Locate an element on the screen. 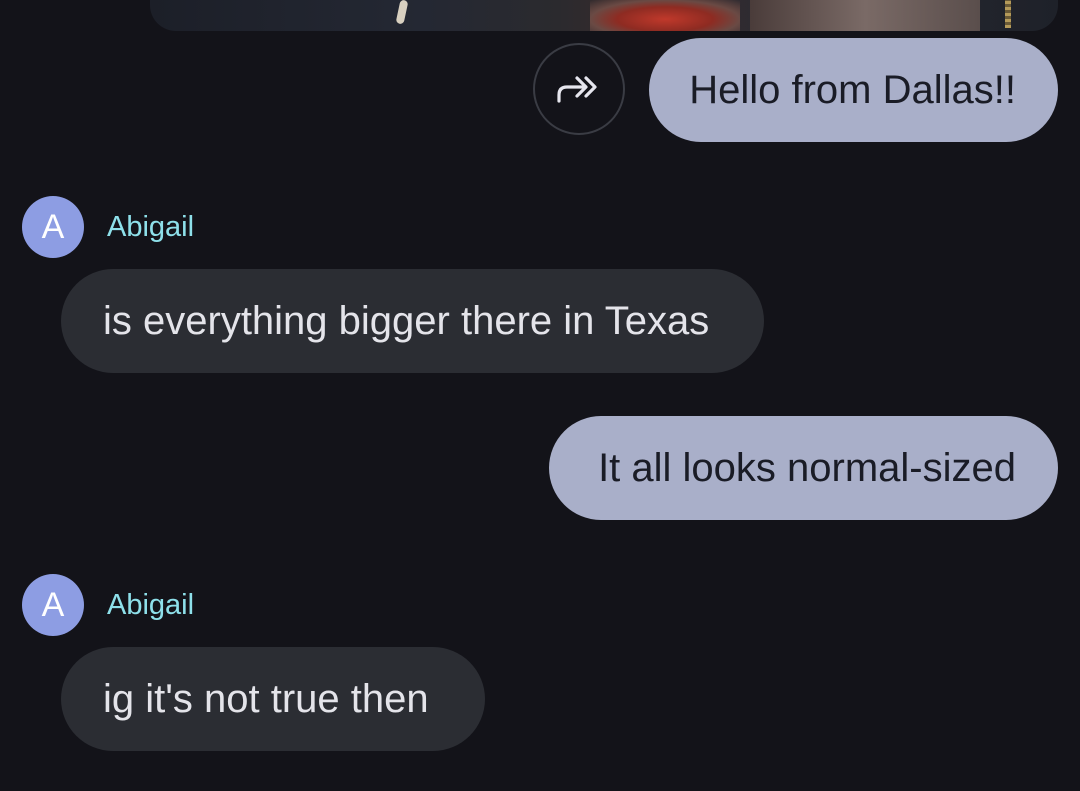  forward-icon is located at coordinates (577, 89).